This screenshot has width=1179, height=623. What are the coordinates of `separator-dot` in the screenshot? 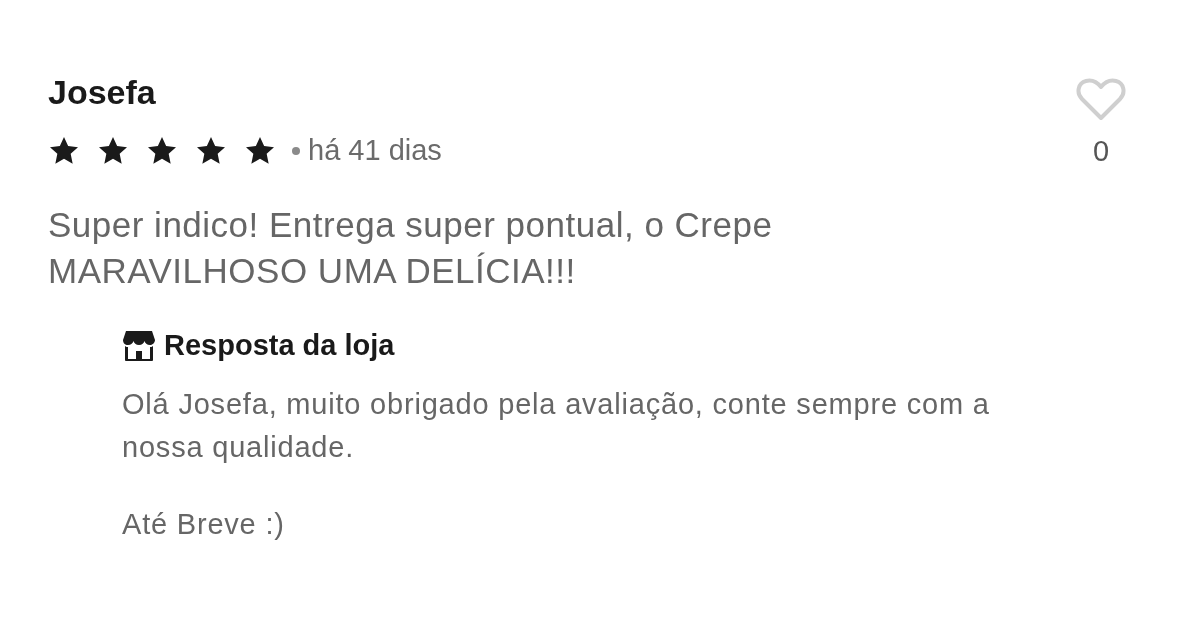 It's located at (296, 150).